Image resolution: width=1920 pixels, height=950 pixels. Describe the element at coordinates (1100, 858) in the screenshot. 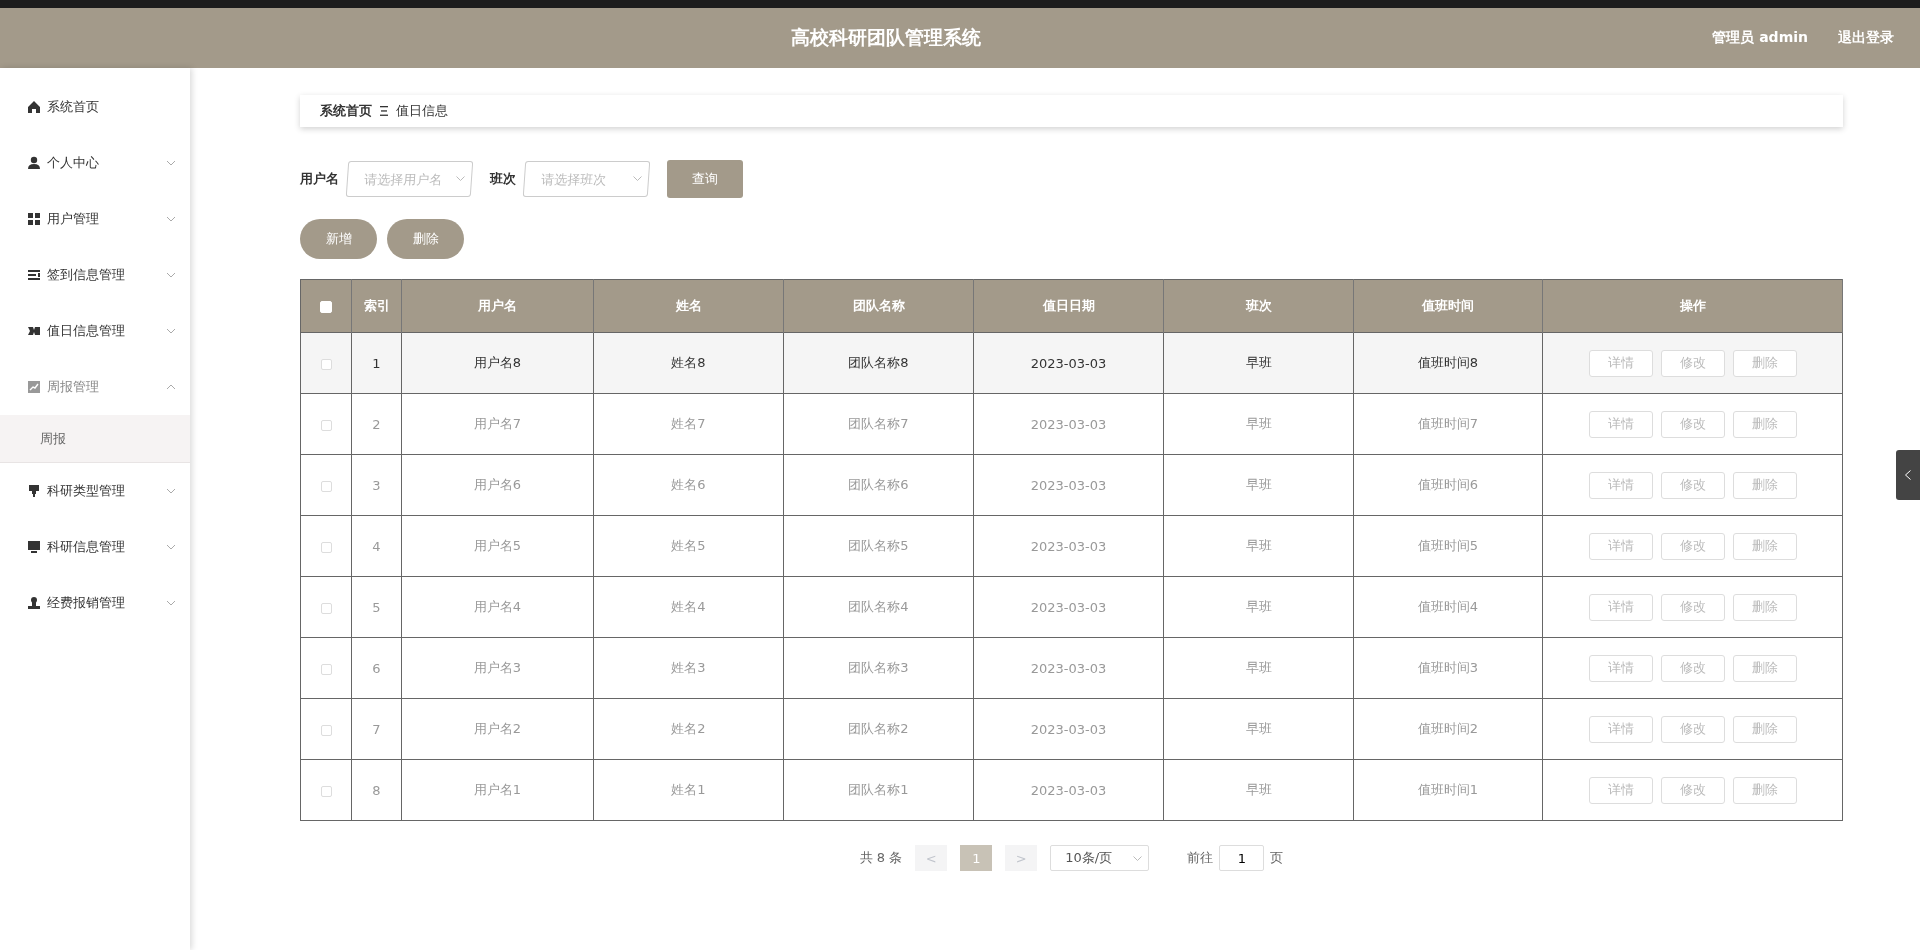

I see `page-size-select: 10条/页` at that location.